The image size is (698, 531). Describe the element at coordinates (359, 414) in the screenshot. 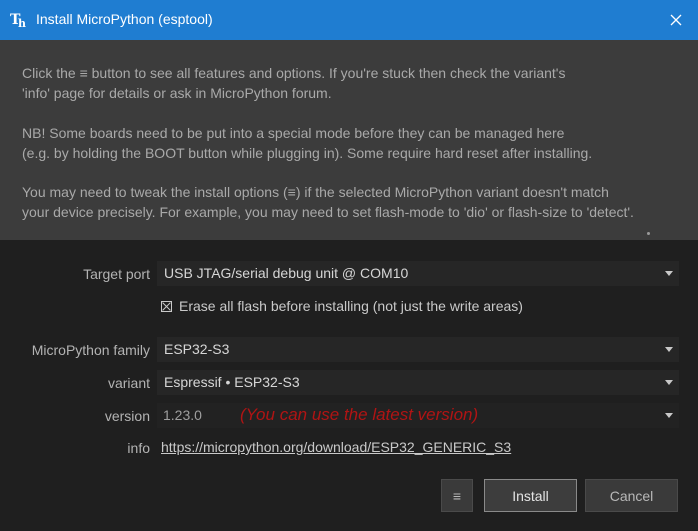

I see `version-annotation: (You can use the latest version)` at that location.